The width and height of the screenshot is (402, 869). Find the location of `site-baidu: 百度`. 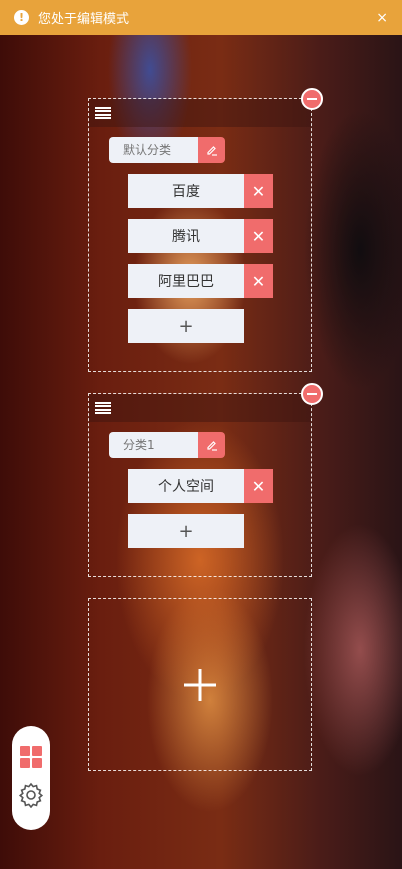

site-baidu: 百度 is located at coordinates (186, 191).